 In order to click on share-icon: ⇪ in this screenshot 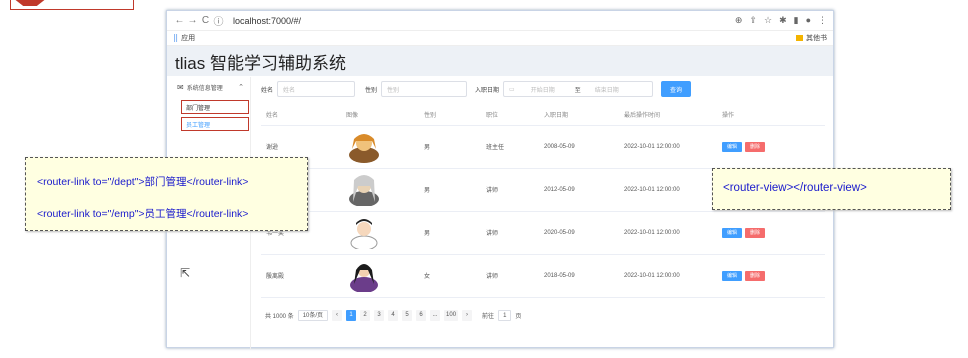, I will do `click(753, 20)`.